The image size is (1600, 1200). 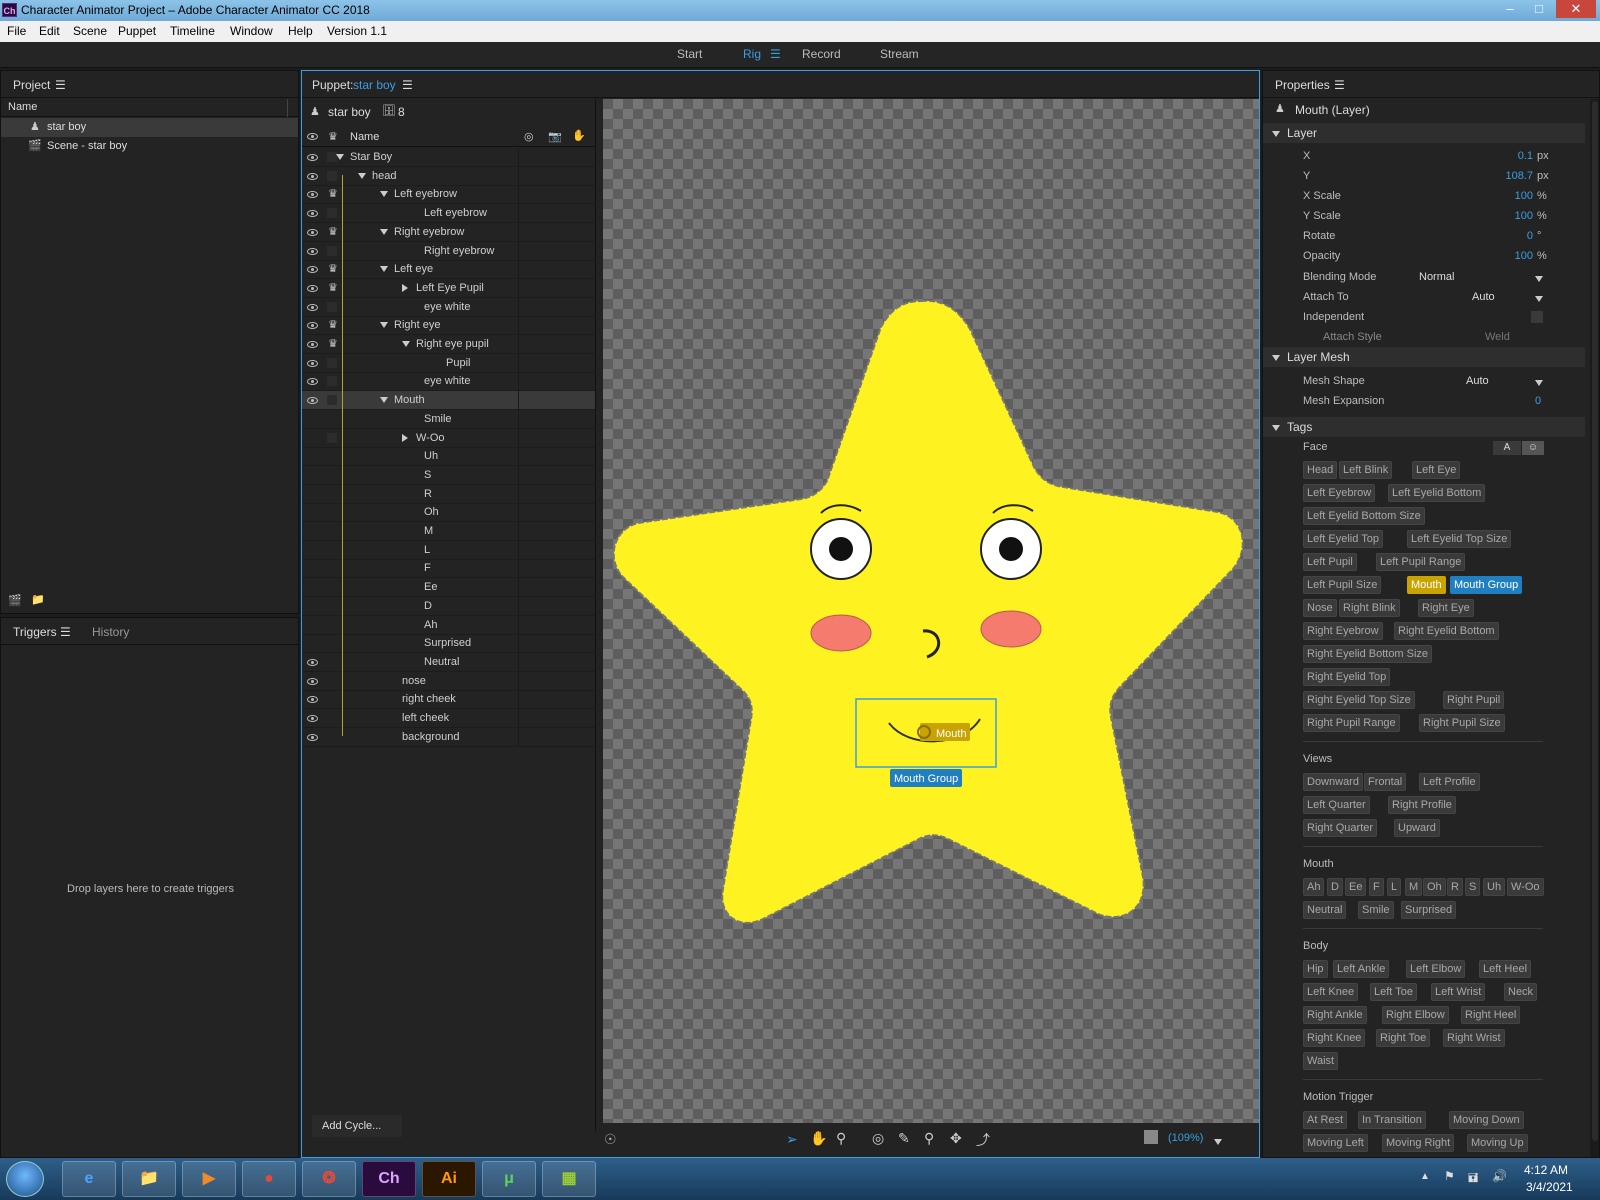 What do you see at coordinates (251, 31) in the screenshot?
I see `menu-window: Window` at bounding box center [251, 31].